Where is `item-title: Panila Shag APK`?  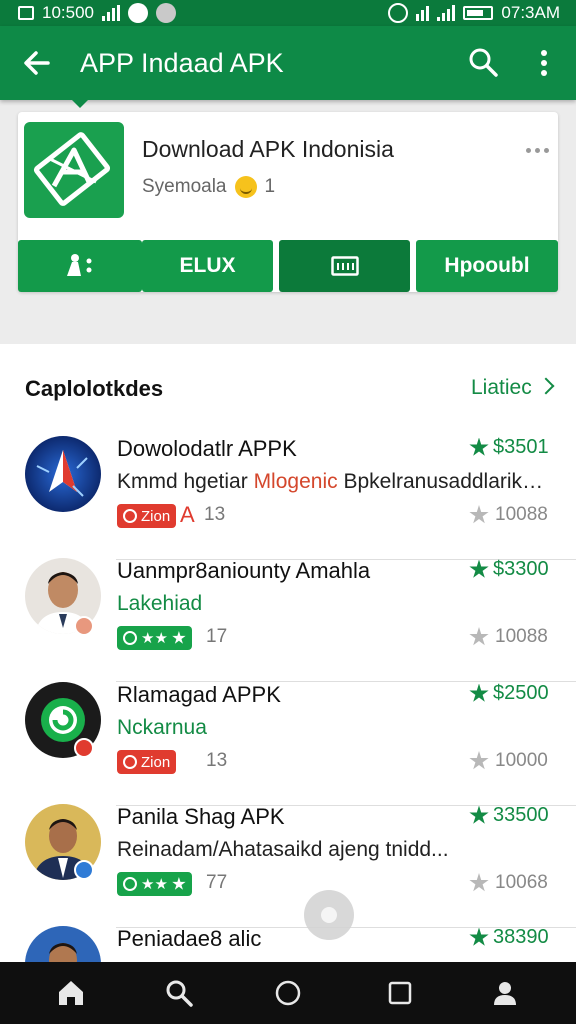
item-title: Panila Shag APK is located at coordinates (201, 816).